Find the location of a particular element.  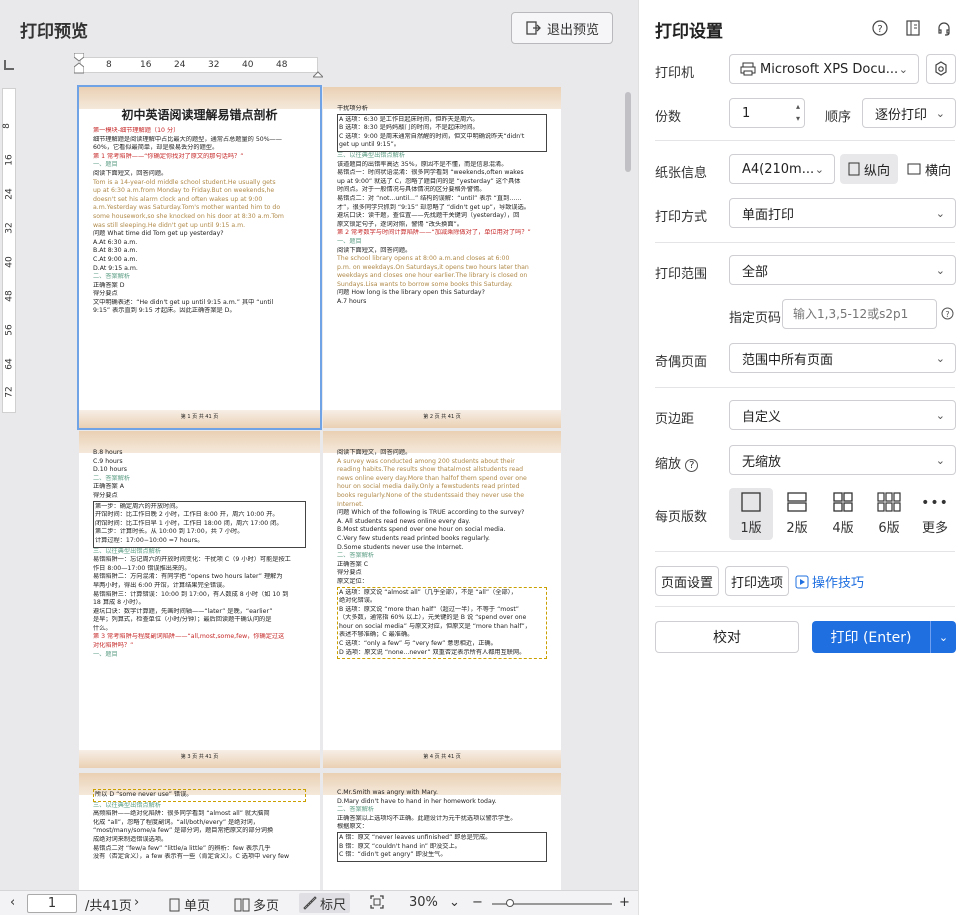

layout-4-button: 4版 is located at coordinates (843, 514).